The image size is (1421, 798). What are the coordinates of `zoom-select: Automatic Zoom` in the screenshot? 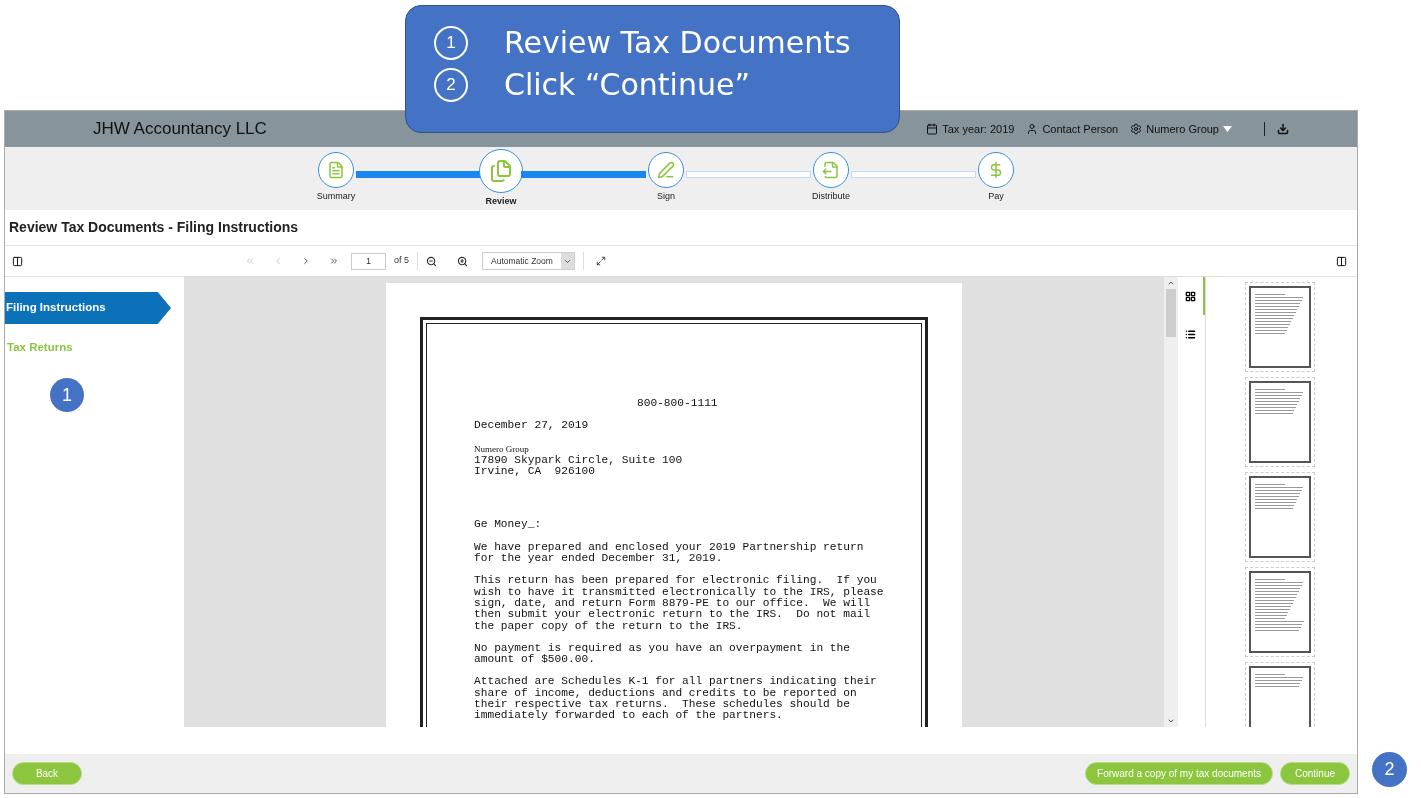 It's located at (528, 261).